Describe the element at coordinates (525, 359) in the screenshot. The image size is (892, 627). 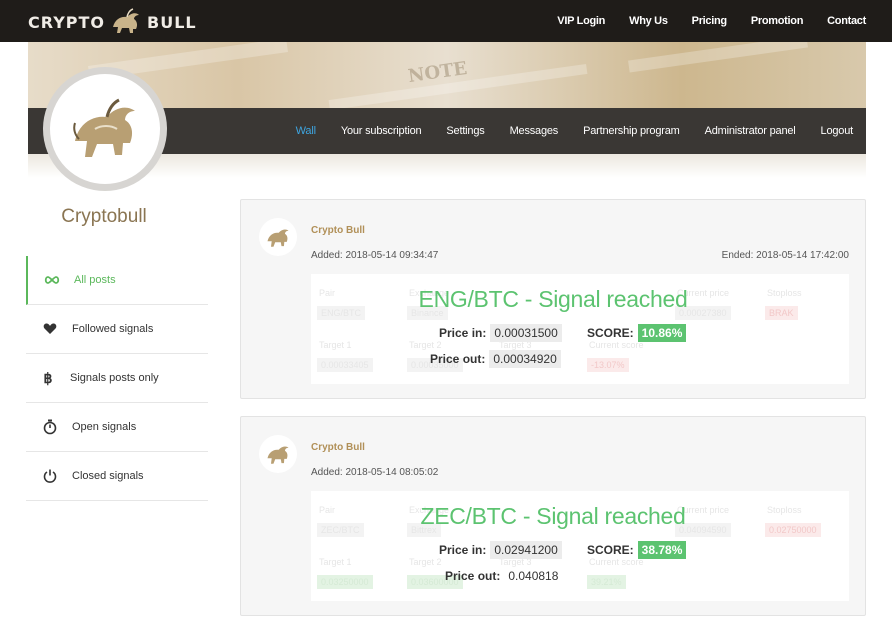
I see `price-out-value: 0.00034920` at that location.